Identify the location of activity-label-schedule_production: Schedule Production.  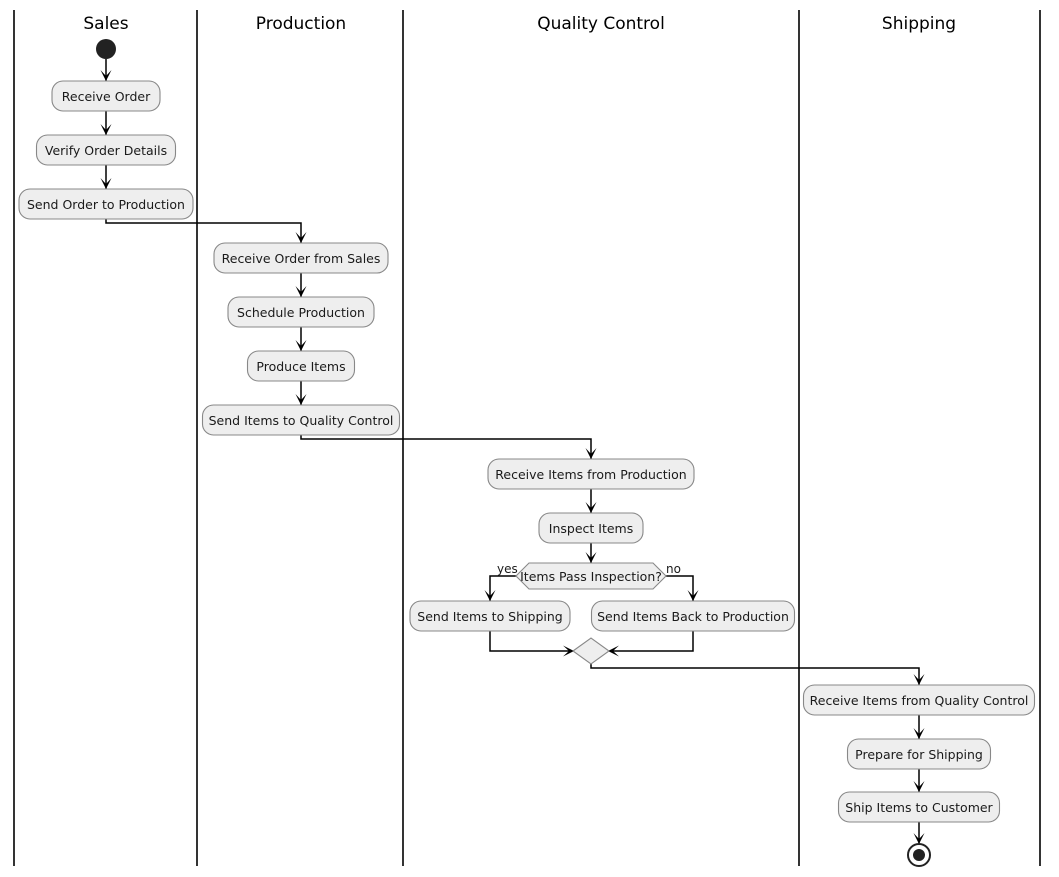
(301, 312).